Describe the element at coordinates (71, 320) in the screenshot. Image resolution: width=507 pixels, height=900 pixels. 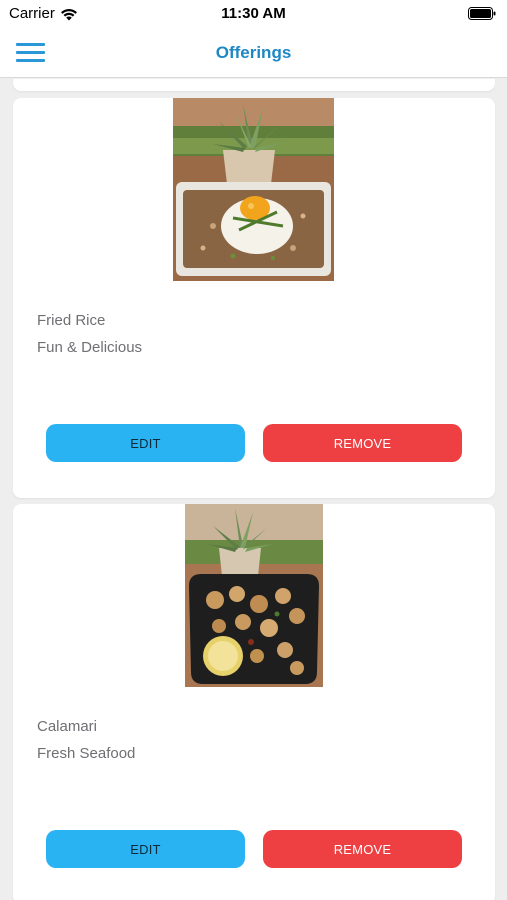
I see `offering-name: Fried Rice` at that location.